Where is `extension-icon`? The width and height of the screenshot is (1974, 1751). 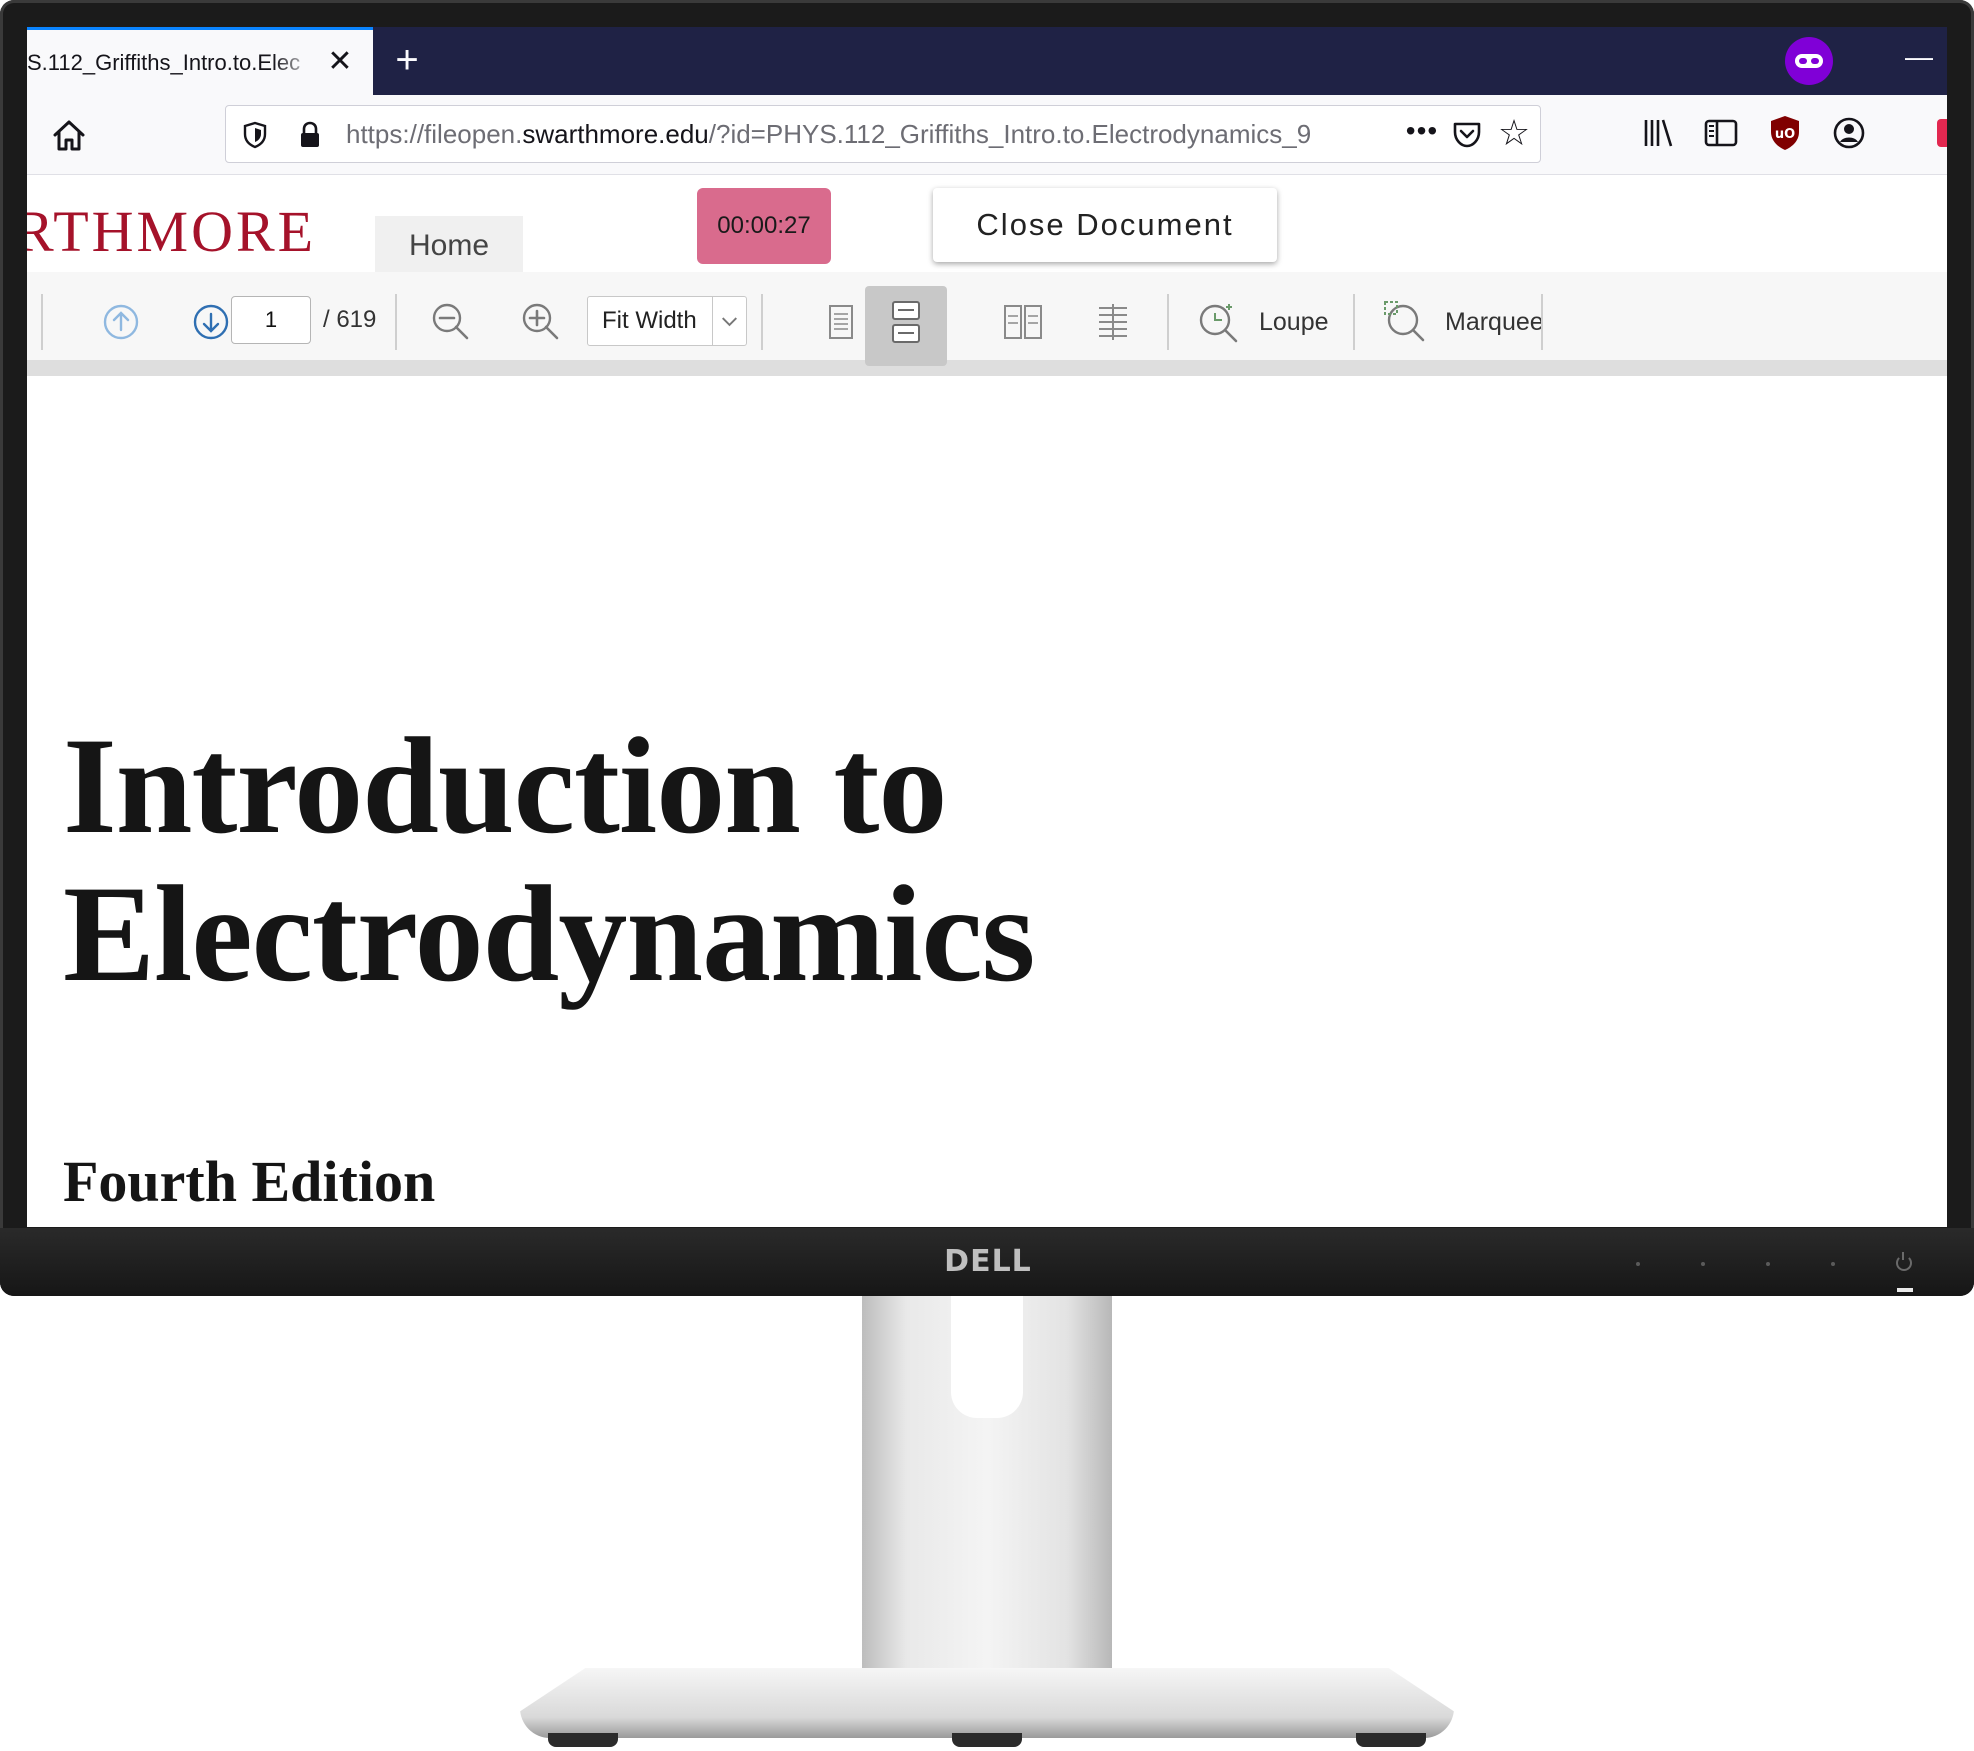 extension-icon is located at coordinates (1939, 133).